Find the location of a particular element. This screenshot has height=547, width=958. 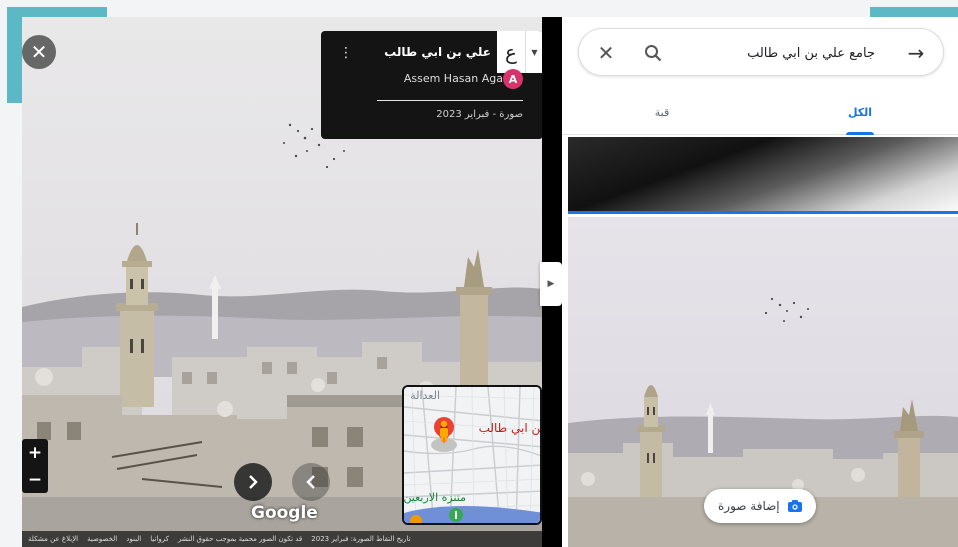

add-photo-button: إضافة صورة is located at coordinates (760, 506).